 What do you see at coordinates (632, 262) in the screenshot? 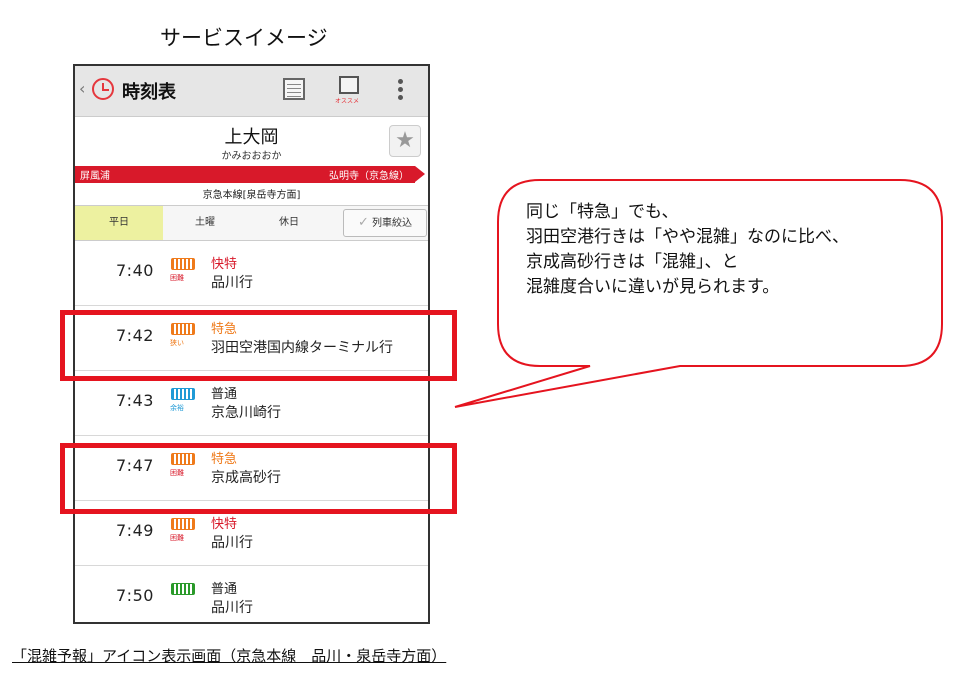
I see `callout-line: 京成高砂行きは「混雑」、と` at bounding box center [632, 262].